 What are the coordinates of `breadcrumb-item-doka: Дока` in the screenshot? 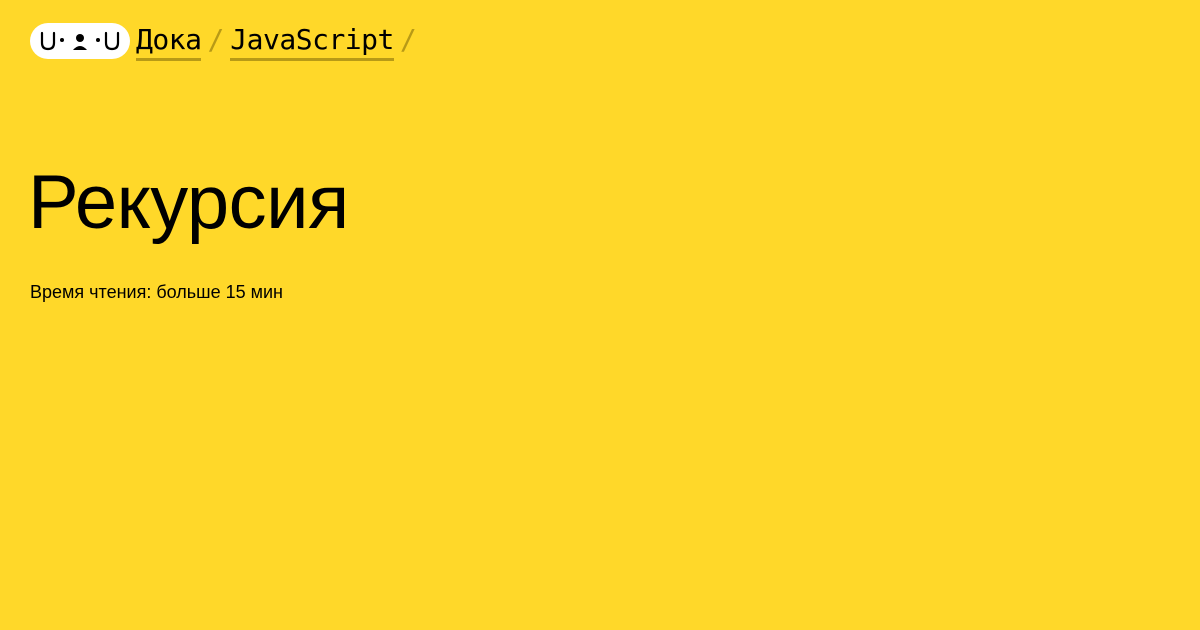 It's located at (169, 41).